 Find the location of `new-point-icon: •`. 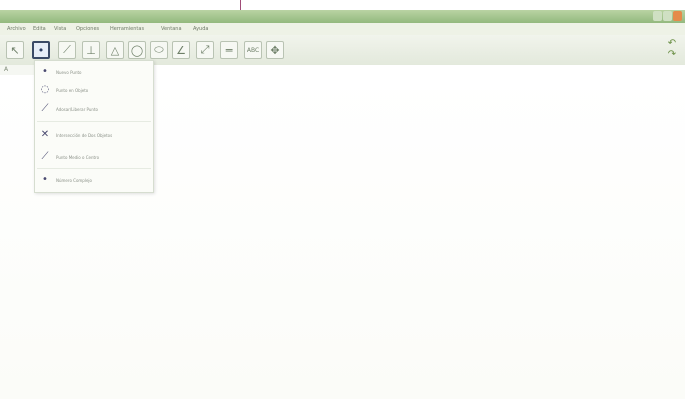

new-point-icon: • is located at coordinates (45, 71).